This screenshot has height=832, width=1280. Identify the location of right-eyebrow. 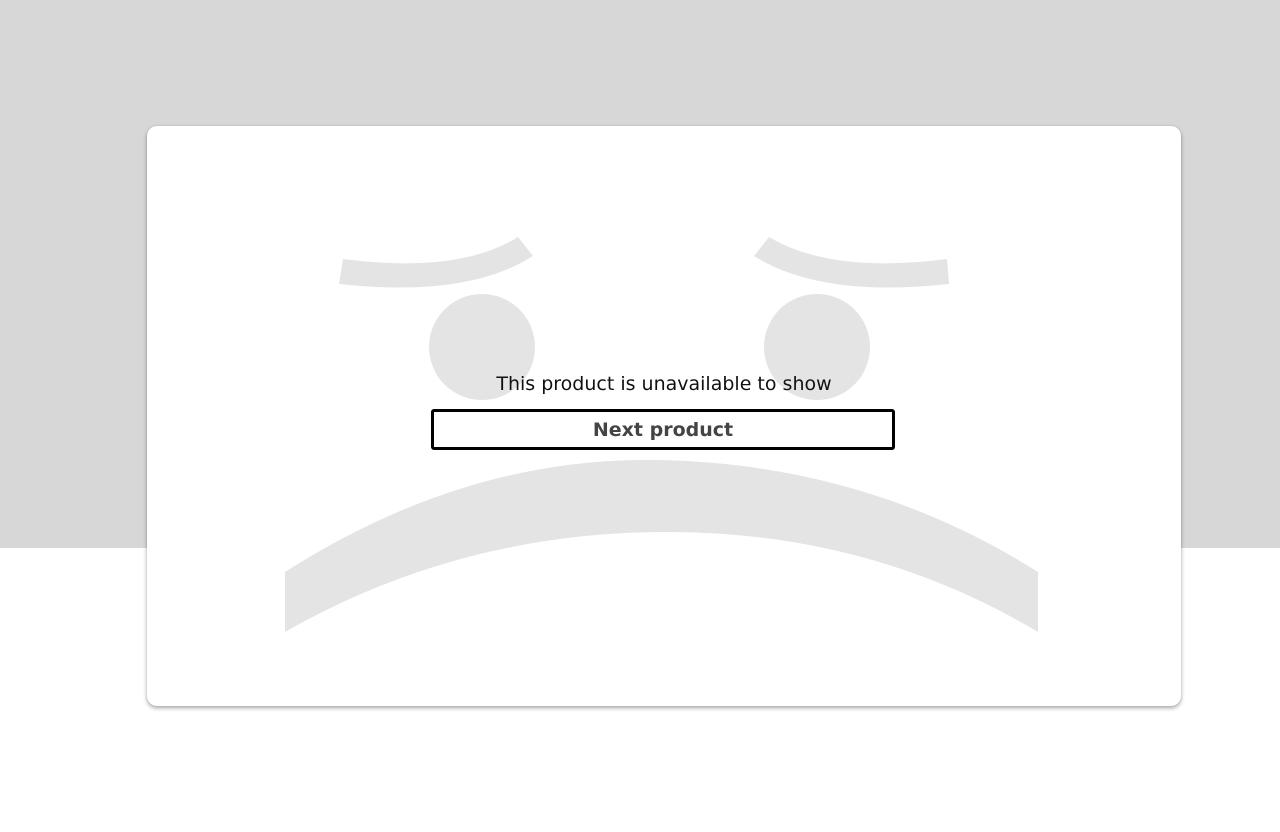
(851, 262).